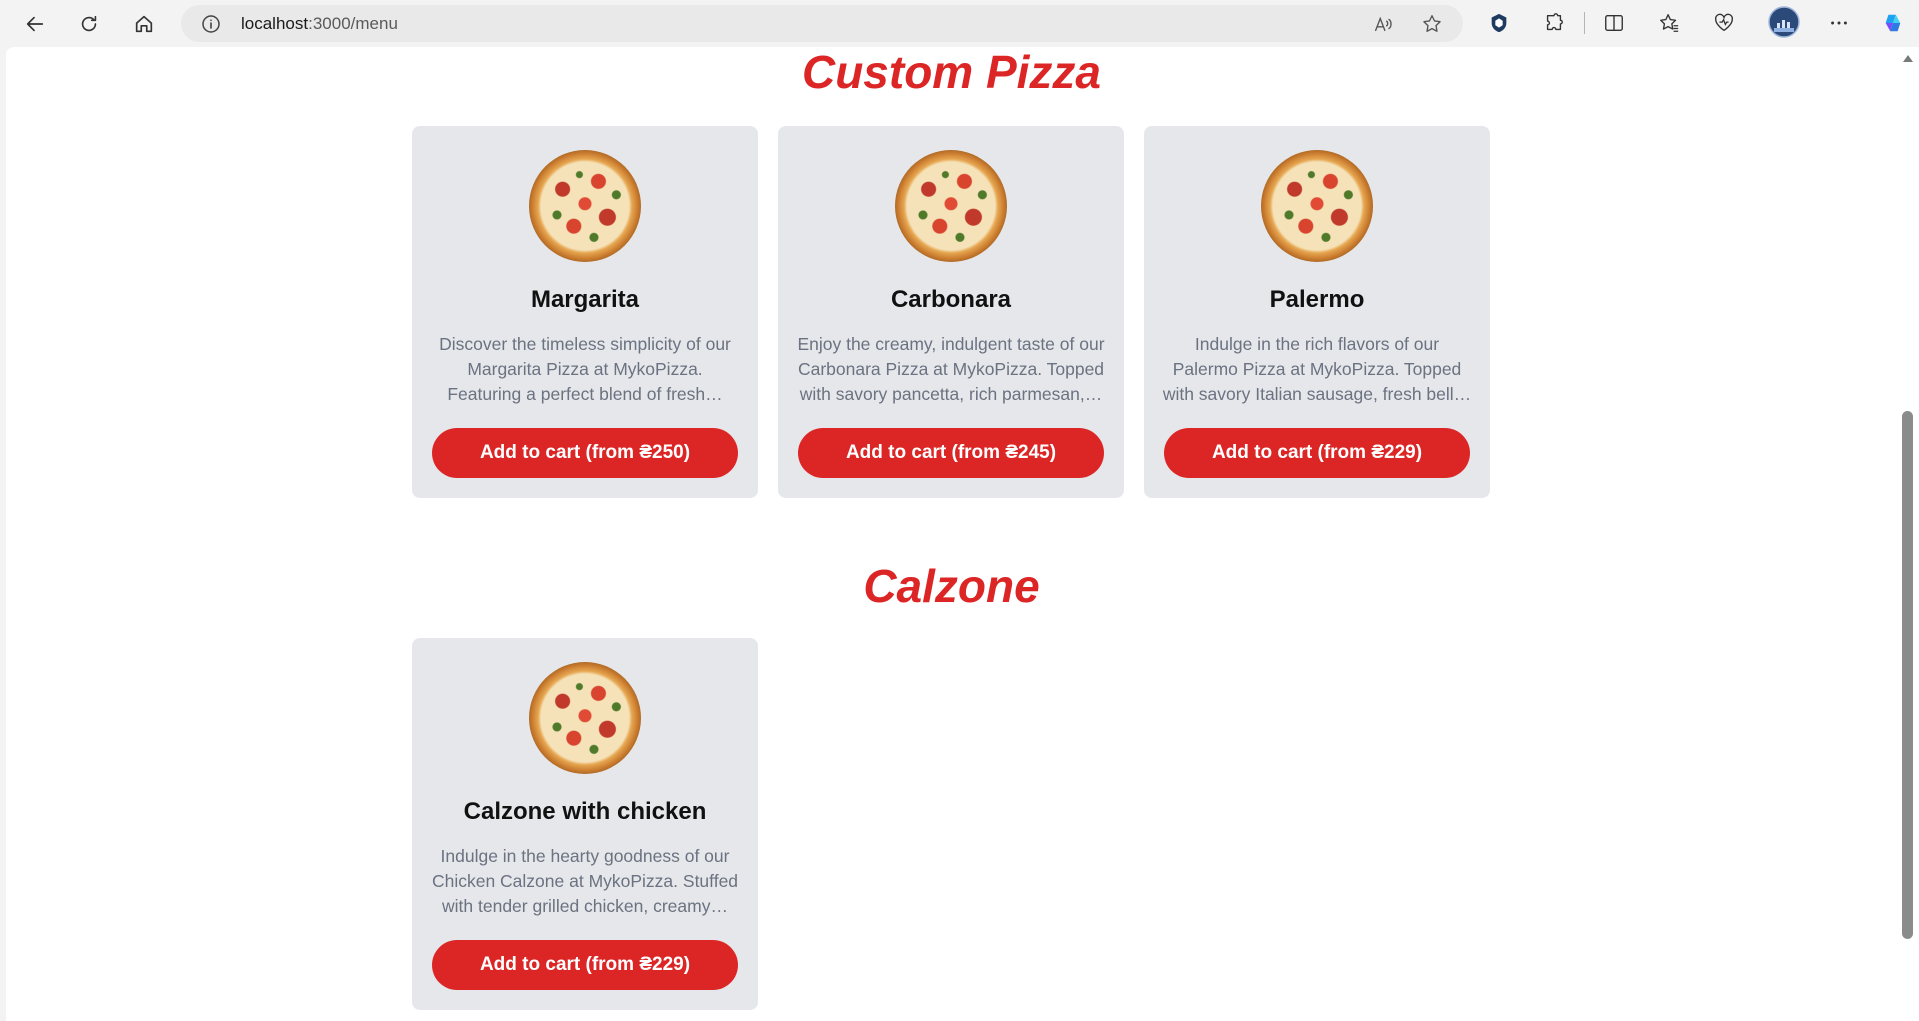 The image size is (1919, 1021). I want to click on scrollbar-thumb, so click(1907, 675).